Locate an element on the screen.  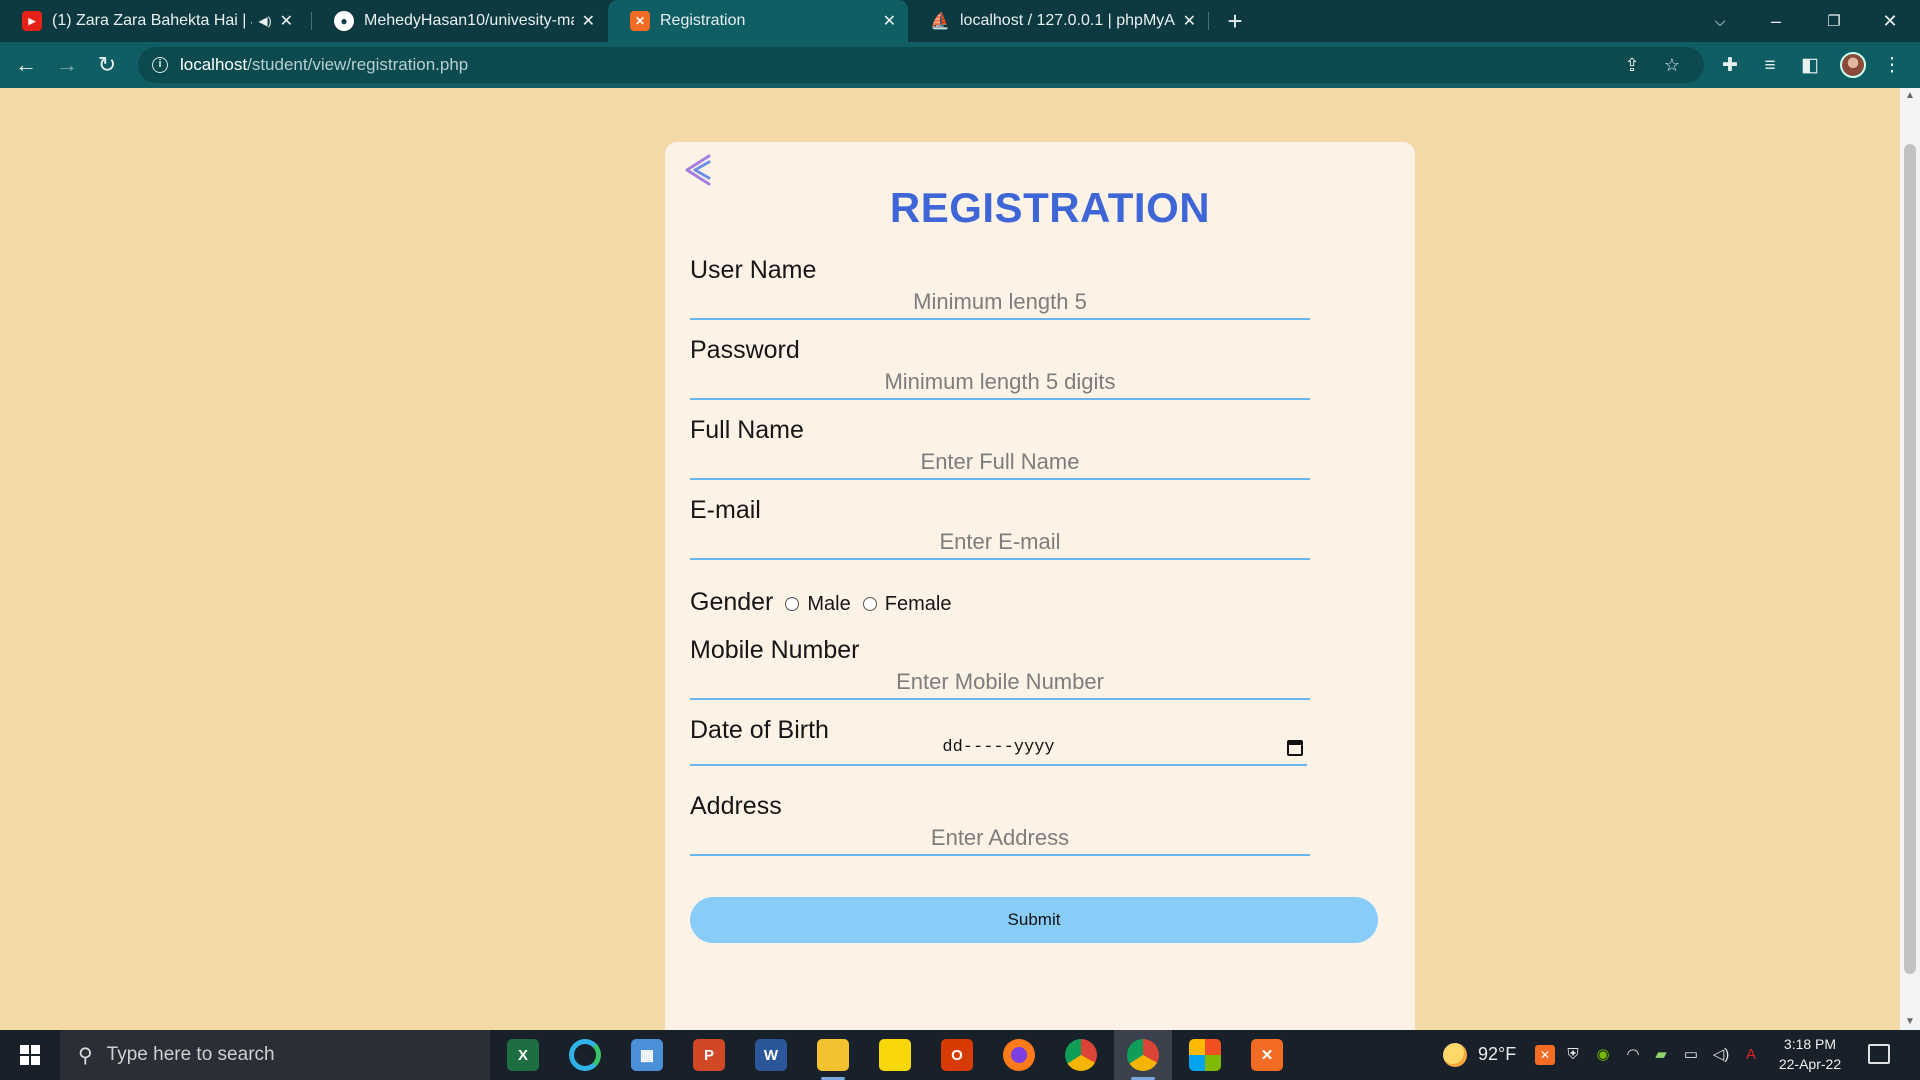
password-input is located at coordinates (1000, 381).